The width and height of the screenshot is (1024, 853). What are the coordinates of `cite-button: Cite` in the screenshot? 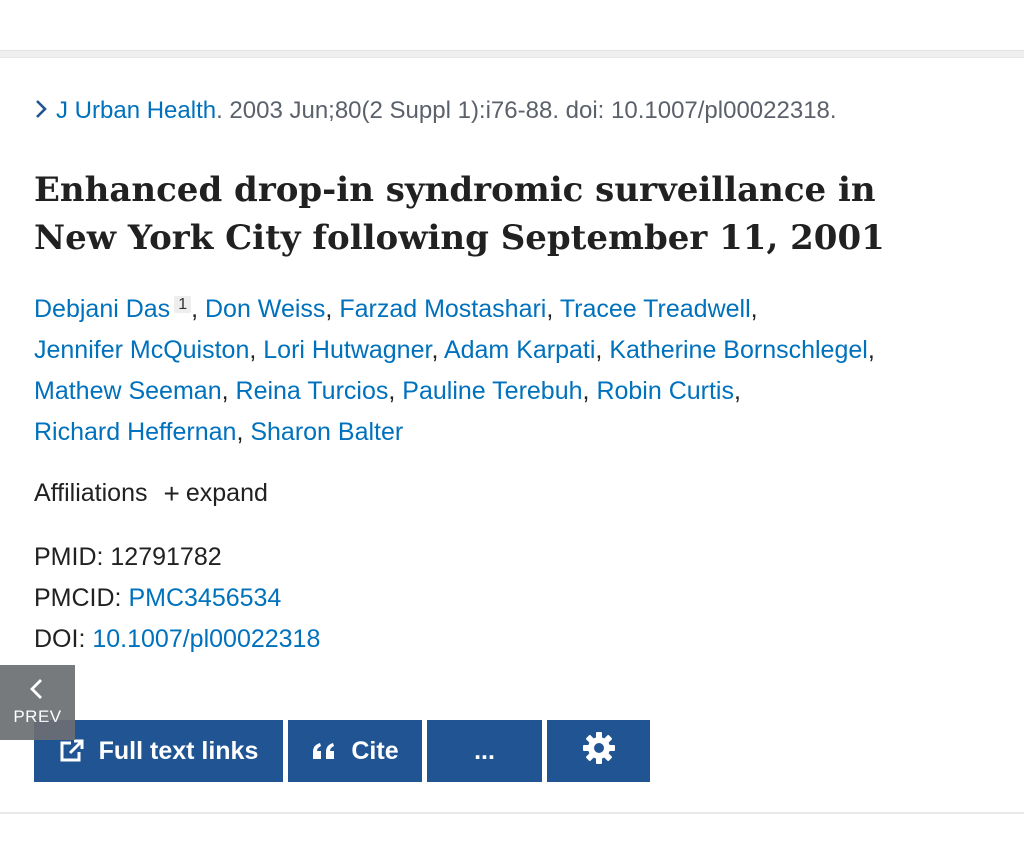 It's located at (355, 751).